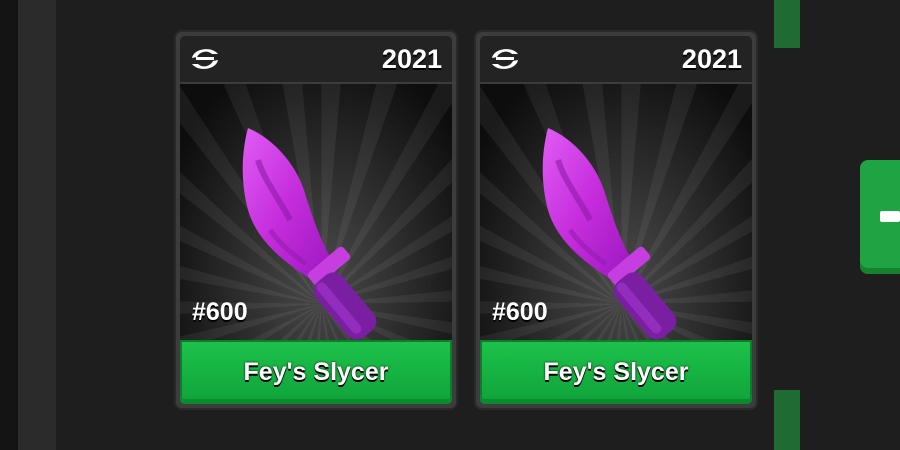 The width and height of the screenshot is (900, 450). I want to click on minus-icon, so click(890, 216).